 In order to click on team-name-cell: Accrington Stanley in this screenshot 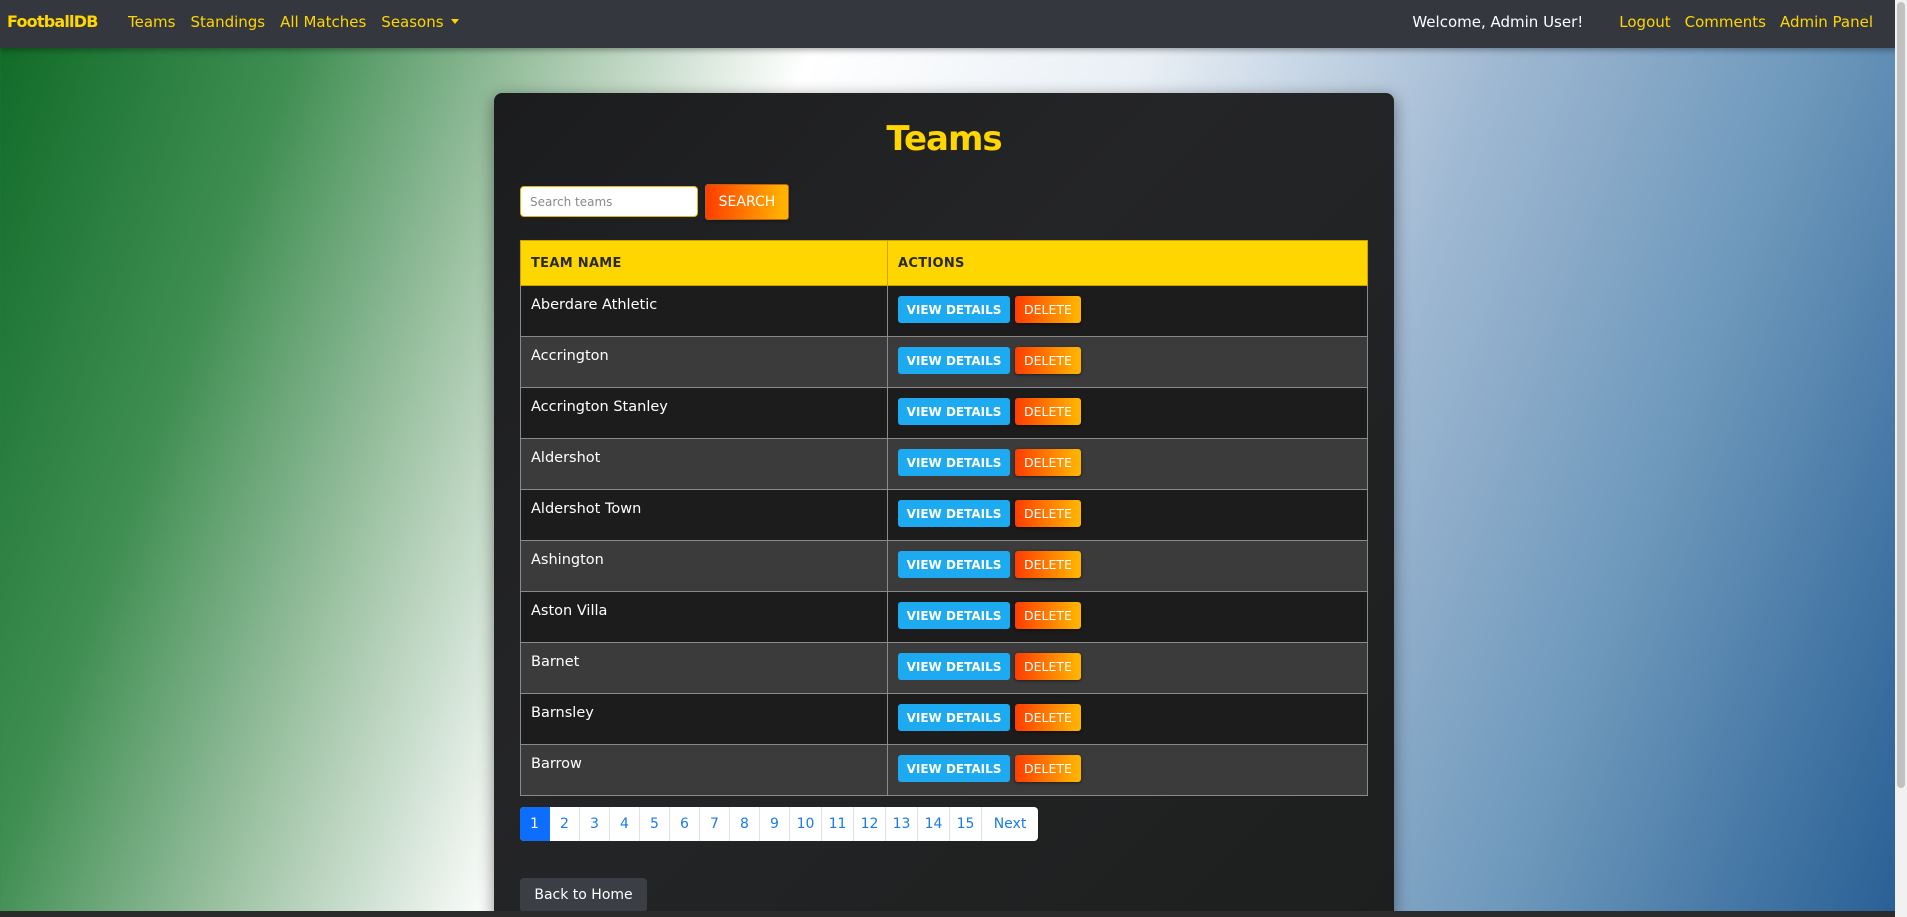, I will do `click(704, 413)`.